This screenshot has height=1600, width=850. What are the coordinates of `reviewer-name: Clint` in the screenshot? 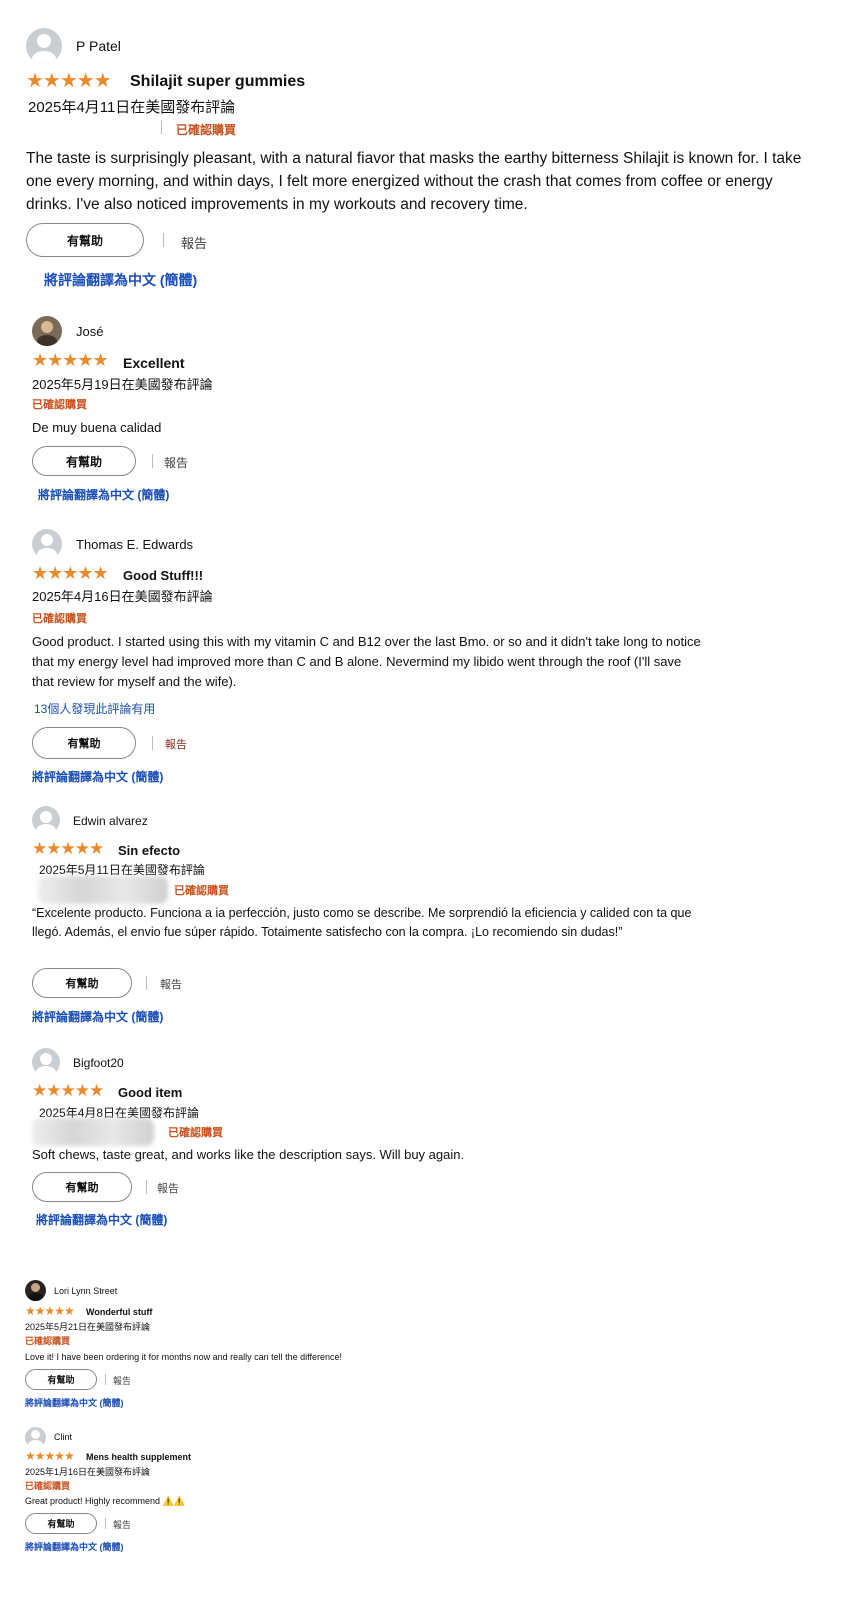 It's located at (63, 1437).